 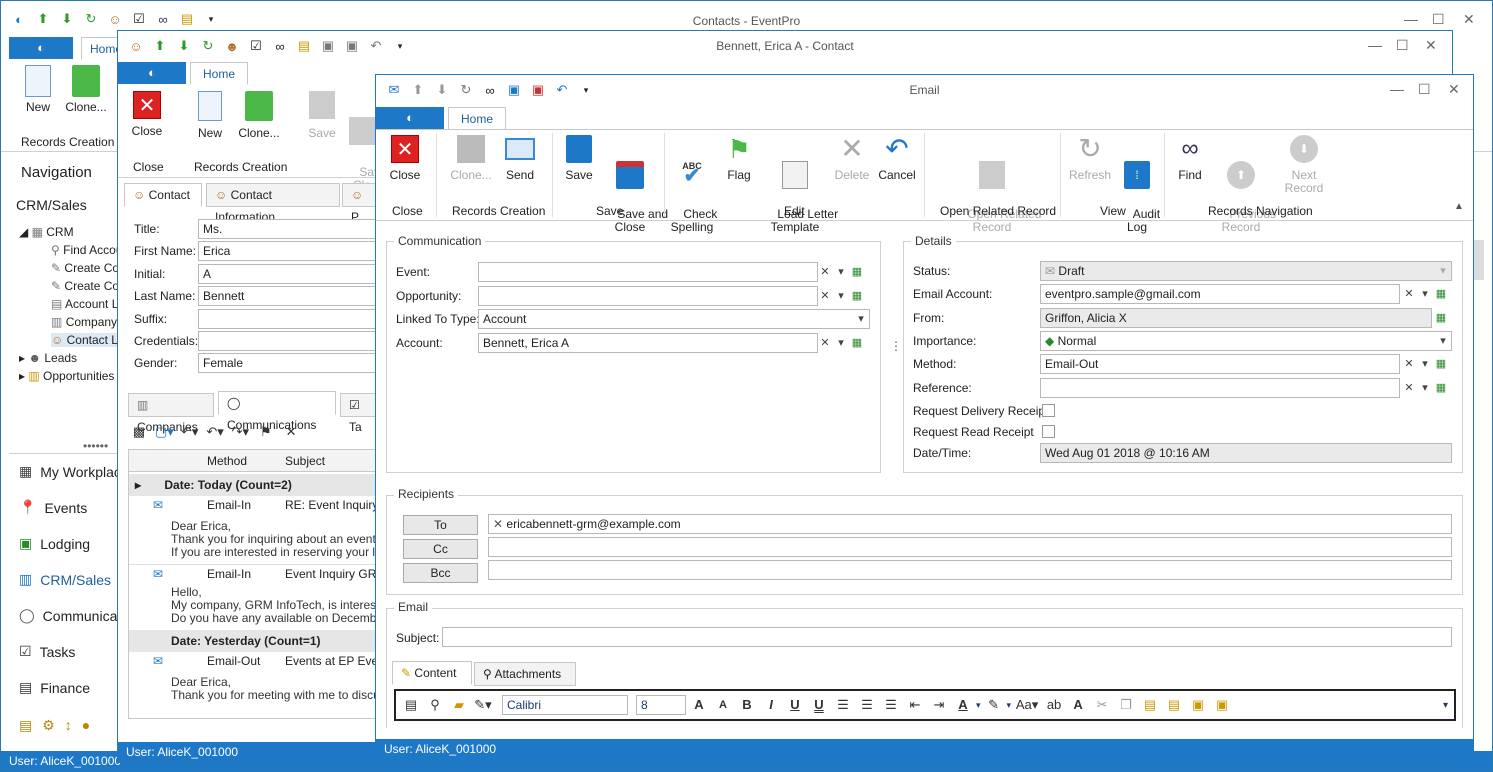 What do you see at coordinates (358, 413) in the screenshot?
I see `subtab-tasks: ☑ Ta` at bounding box center [358, 413].